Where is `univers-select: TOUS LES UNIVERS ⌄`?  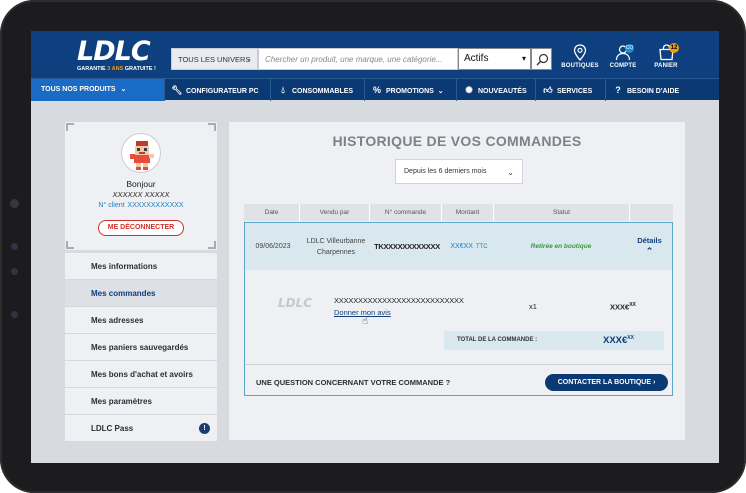 univers-select: TOUS LES UNIVERS ⌄ is located at coordinates (214, 59).